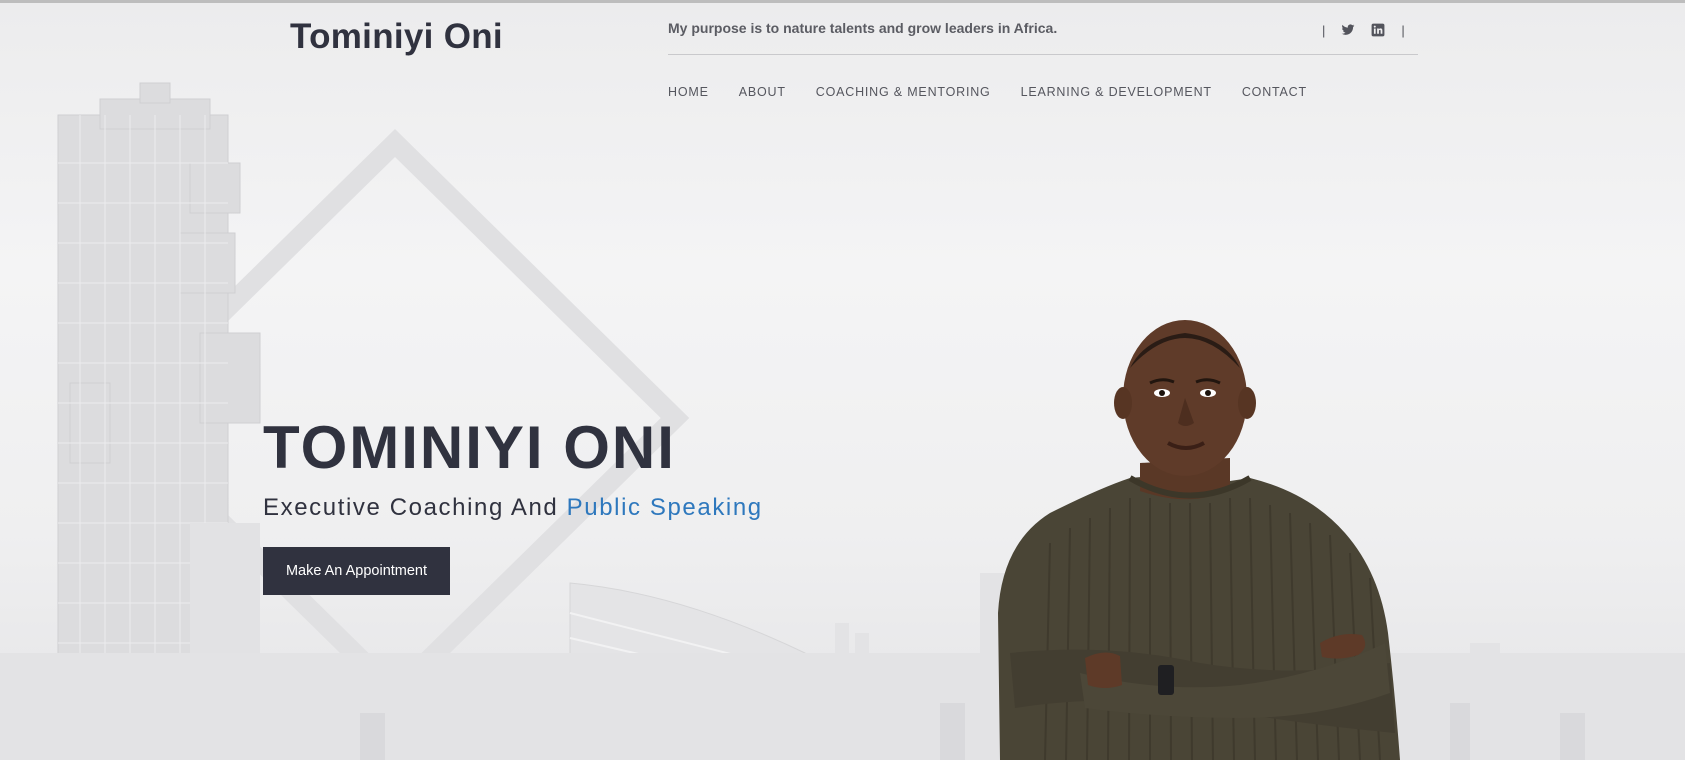 The image size is (1685, 761). I want to click on nav-link-coaching-mentoring: COACHING & MENTORING, so click(903, 92).